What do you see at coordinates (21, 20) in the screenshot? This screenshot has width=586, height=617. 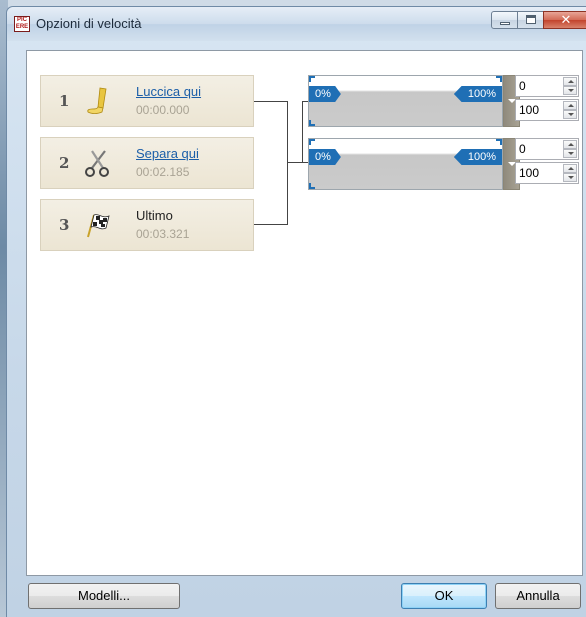 I see `app-icon-line-1: PIC` at bounding box center [21, 20].